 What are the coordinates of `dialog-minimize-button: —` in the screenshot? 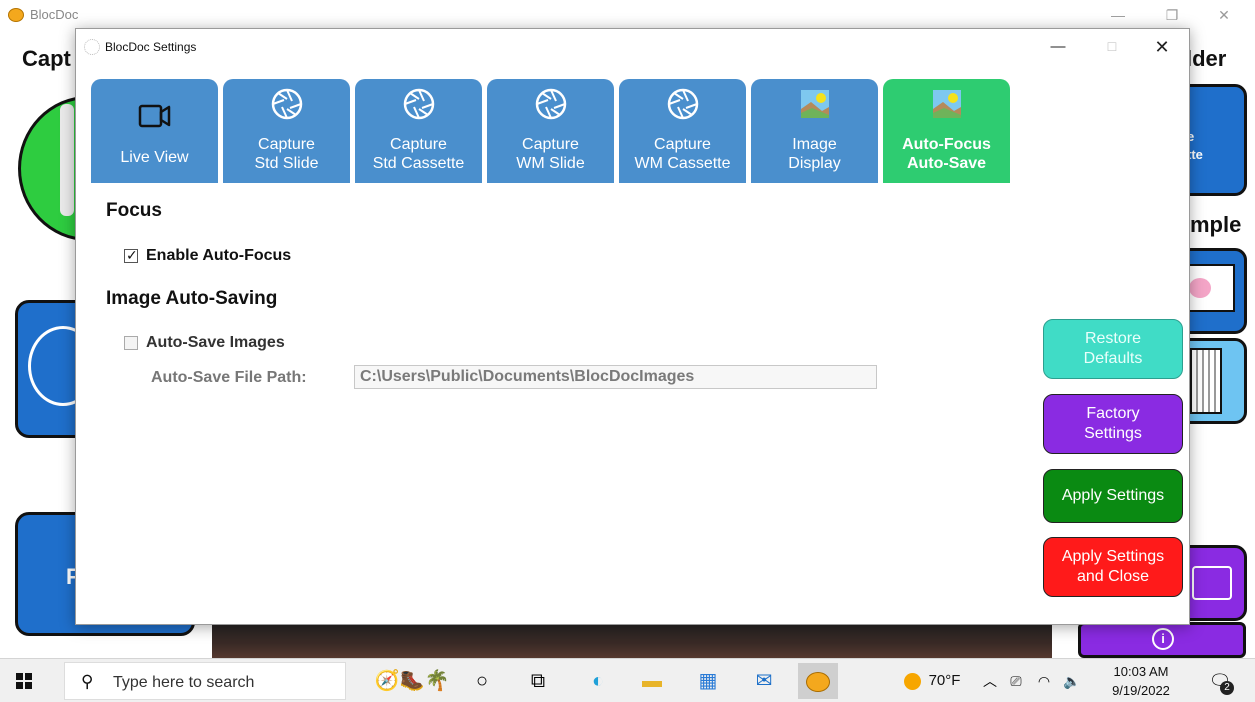 It's located at (1058, 47).